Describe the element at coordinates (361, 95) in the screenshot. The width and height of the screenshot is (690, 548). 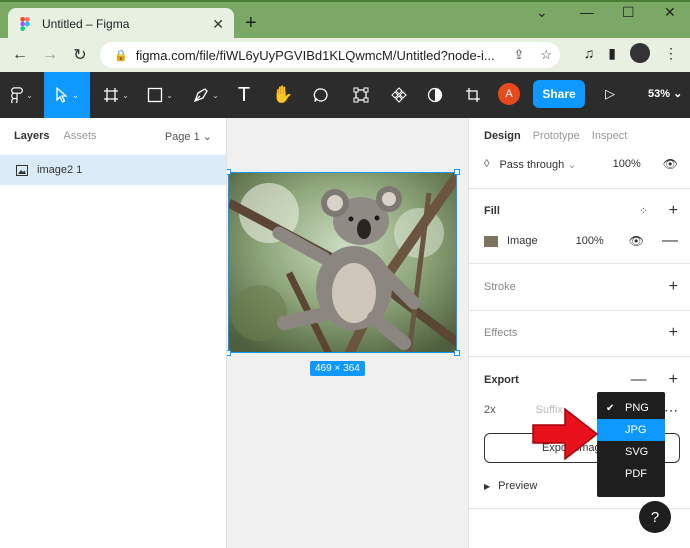
I see `component-editor-icon` at that location.